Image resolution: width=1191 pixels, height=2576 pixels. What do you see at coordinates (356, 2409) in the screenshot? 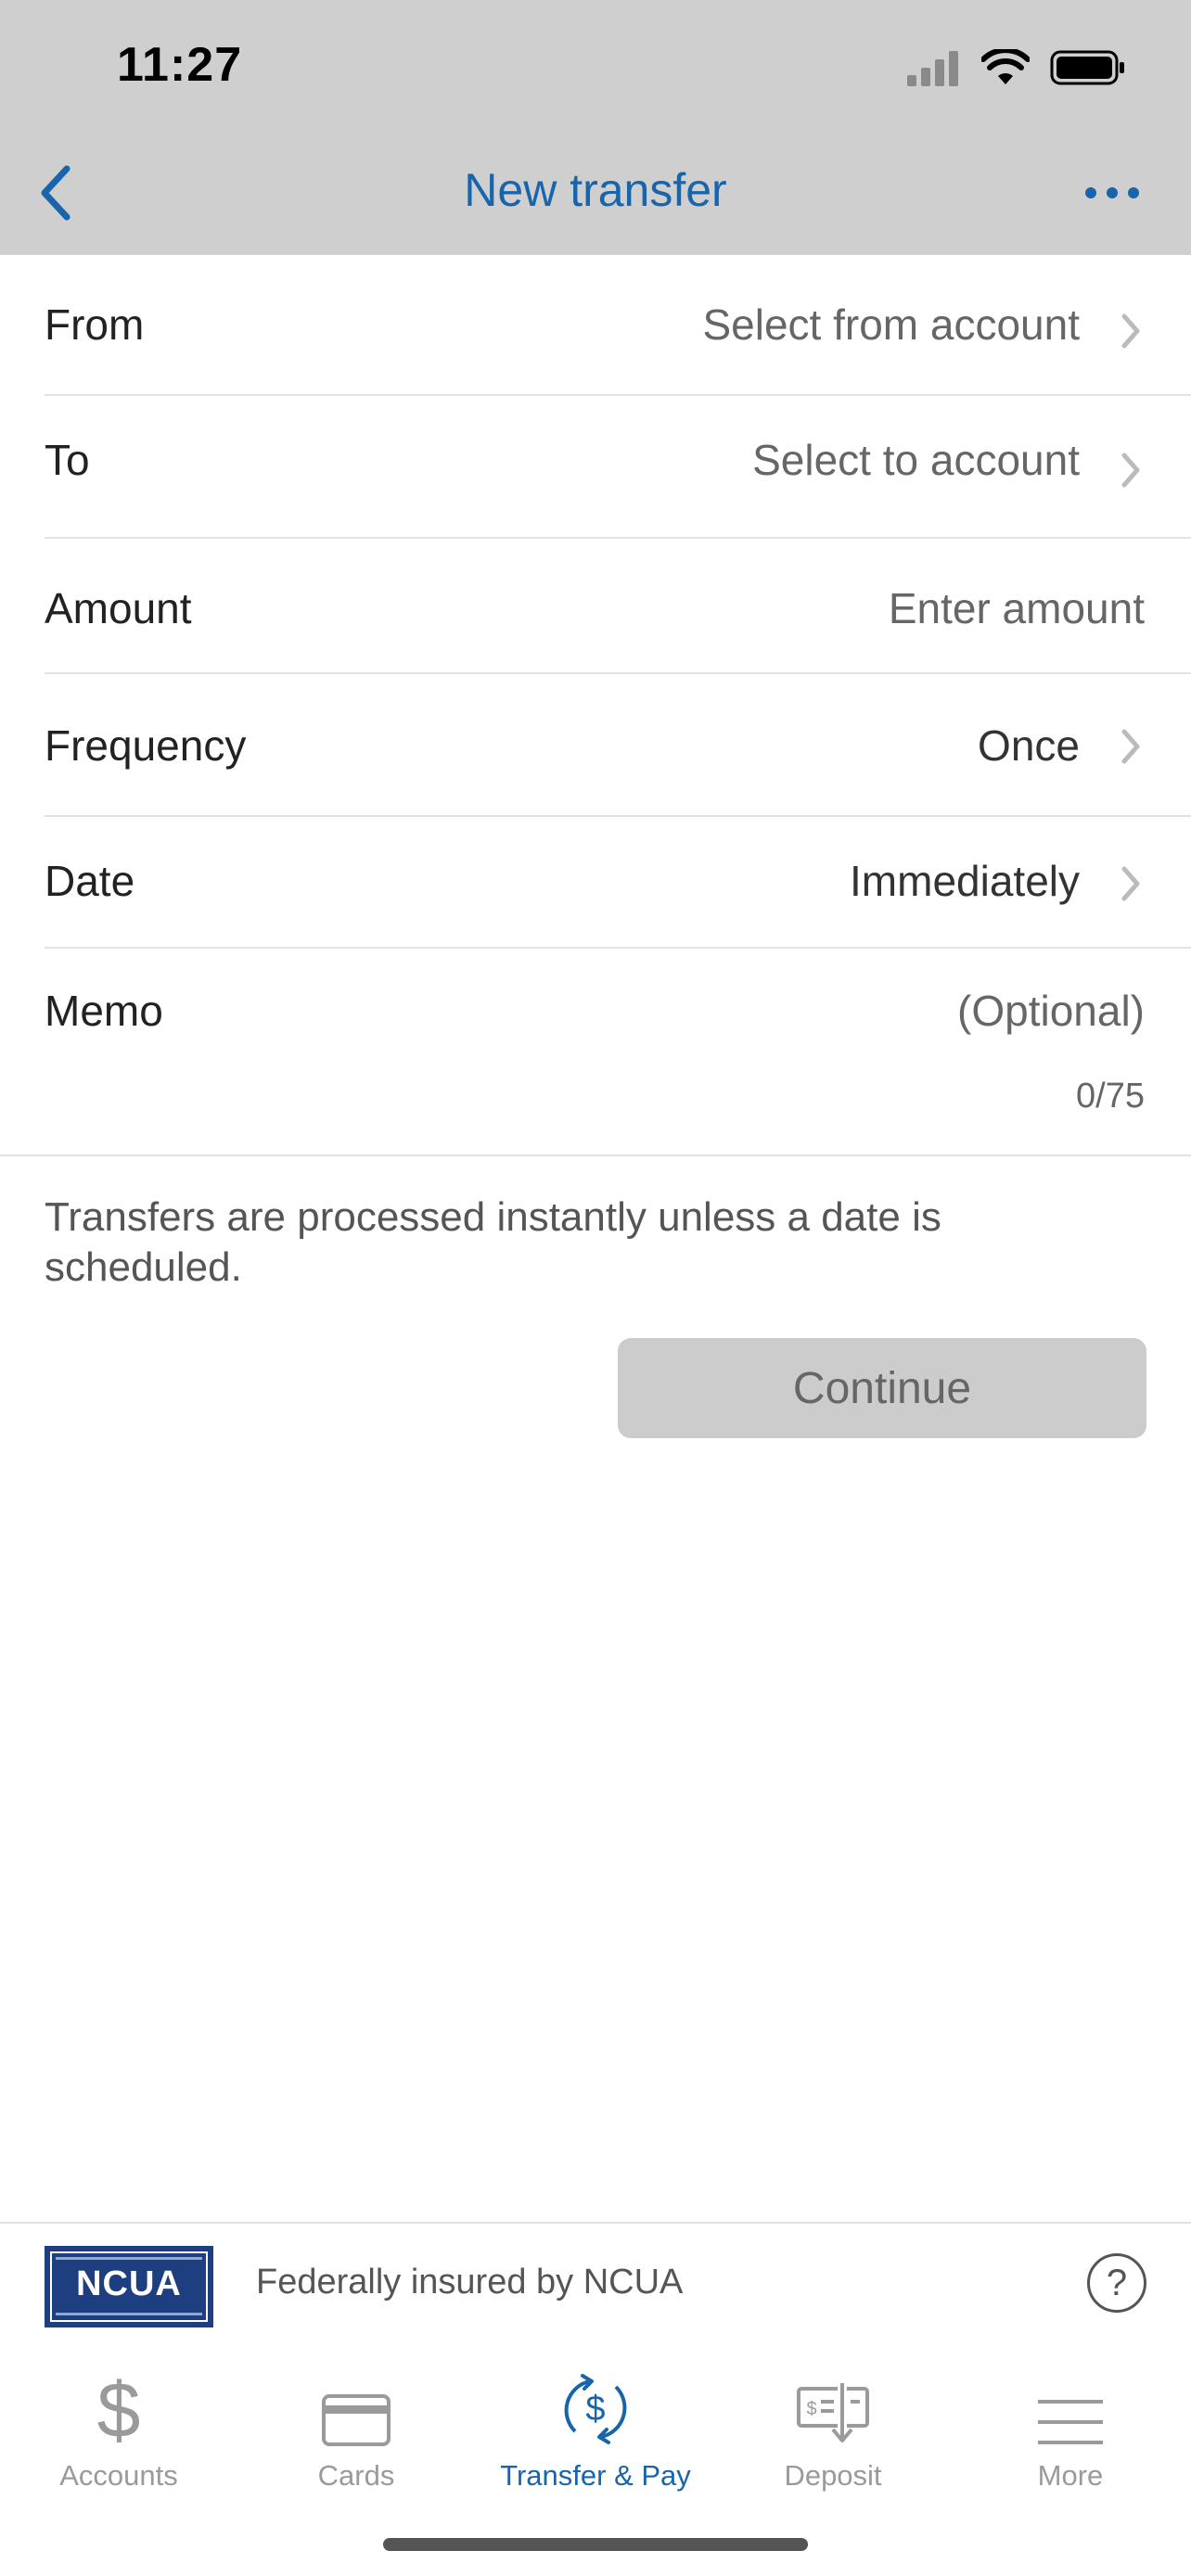
I see `card-icon` at bounding box center [356, 2409].